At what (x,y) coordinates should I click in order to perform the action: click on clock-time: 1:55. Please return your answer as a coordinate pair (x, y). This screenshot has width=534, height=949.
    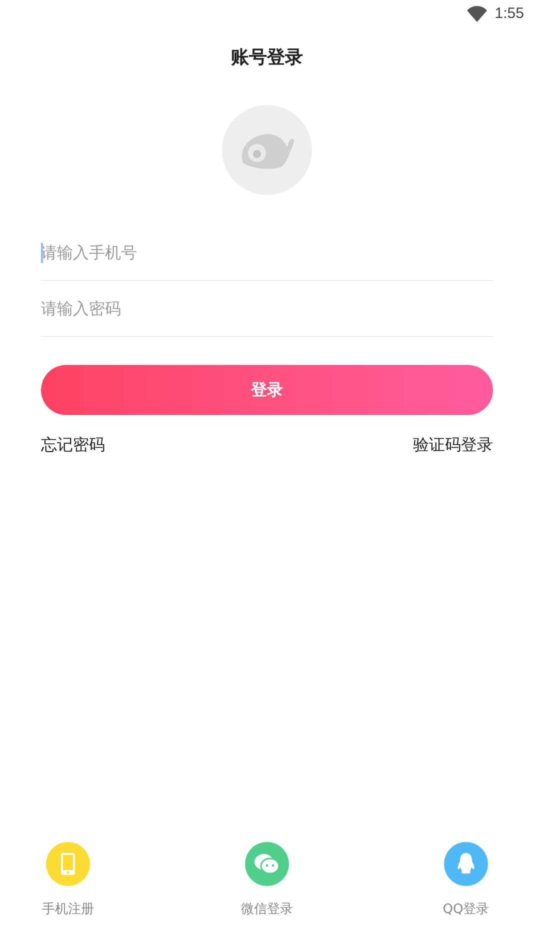
    Looking at the image, I should click on (509, 14).